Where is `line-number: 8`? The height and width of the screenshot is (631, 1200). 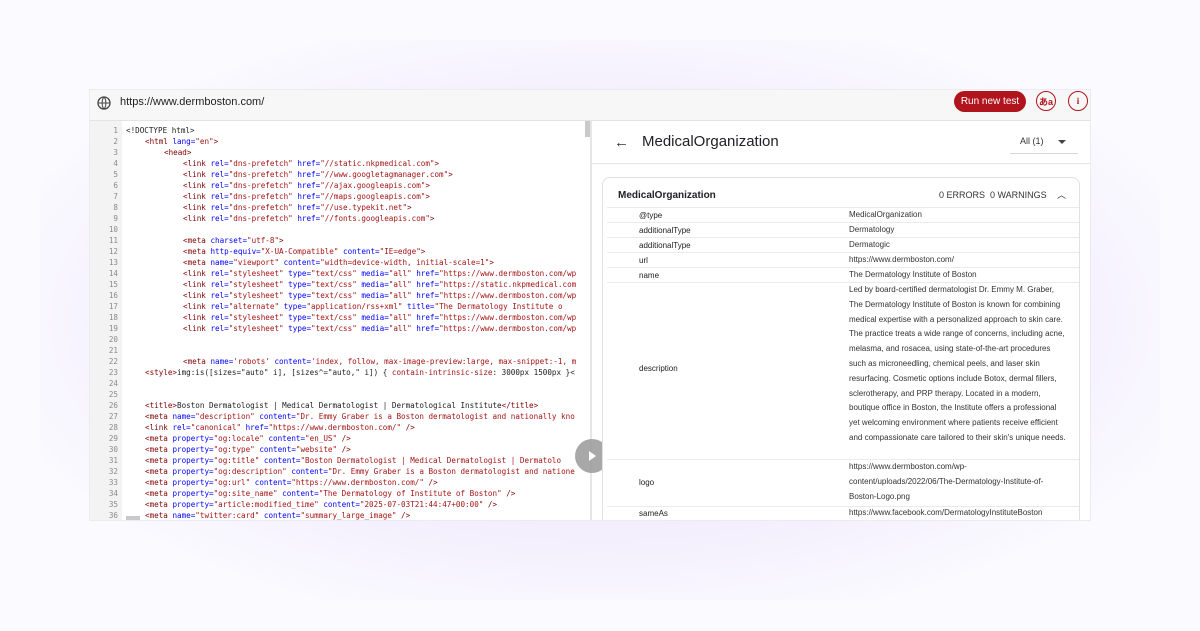 line-number: 8 is located at coordinates (115, 207).